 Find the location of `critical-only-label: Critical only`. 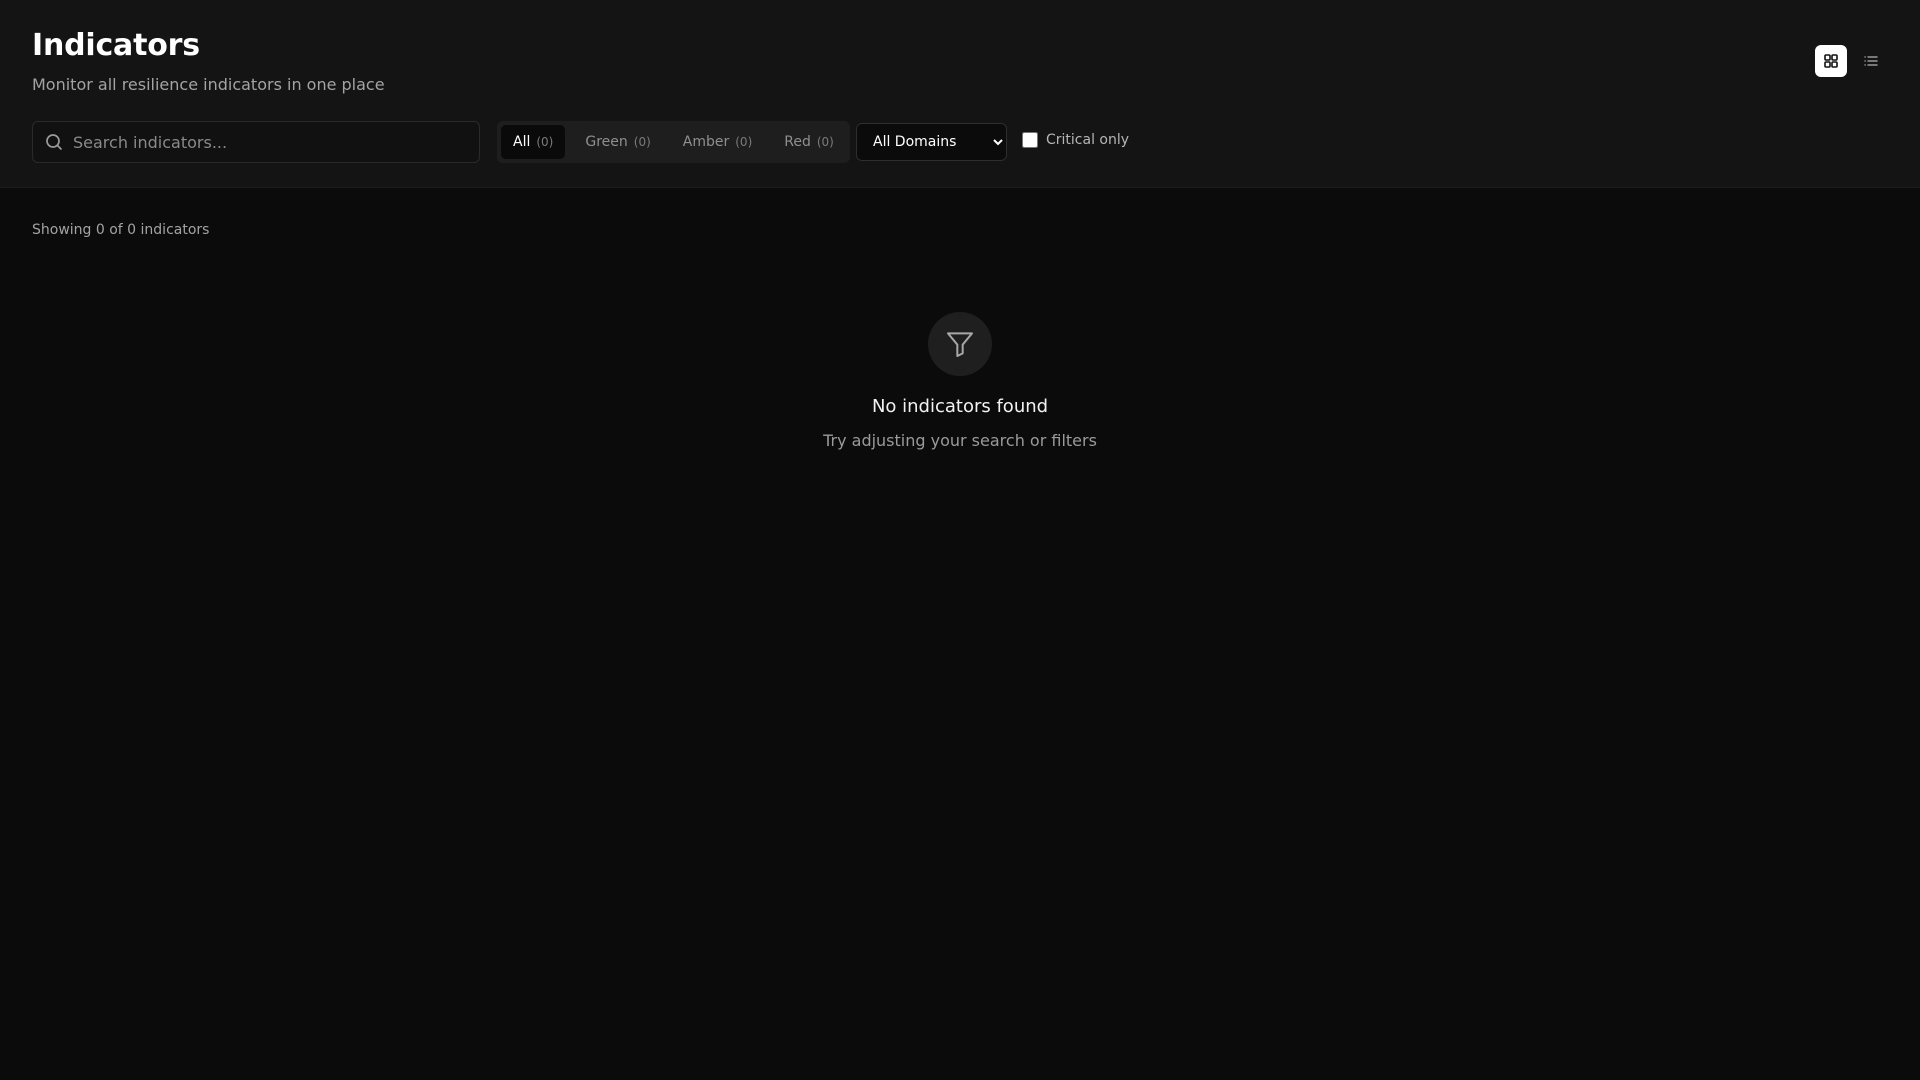

critical-only-label: Critical only is located at coordinates (1088, 140).